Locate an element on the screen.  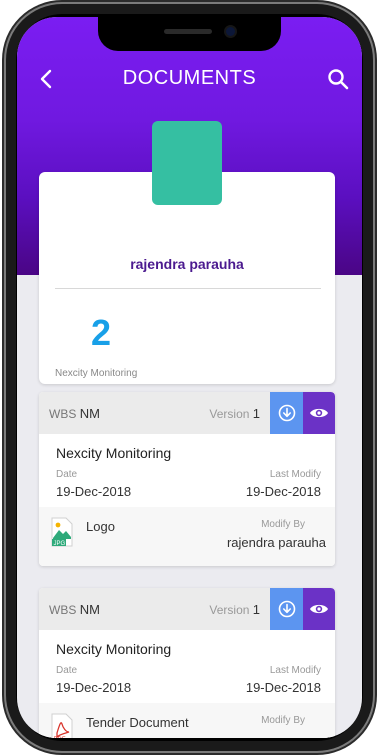
page-title: DOCUMENTS is located at coordinates (189, 78).